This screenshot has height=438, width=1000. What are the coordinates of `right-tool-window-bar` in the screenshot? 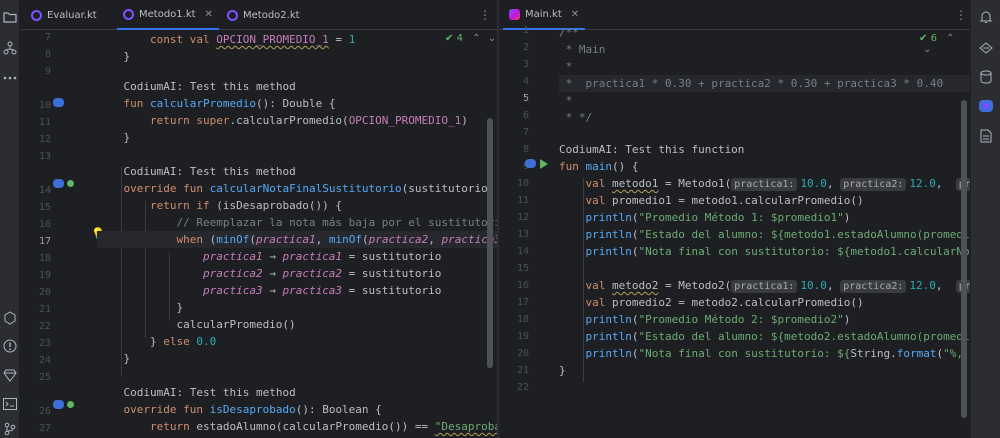 It's located at (985, 219).